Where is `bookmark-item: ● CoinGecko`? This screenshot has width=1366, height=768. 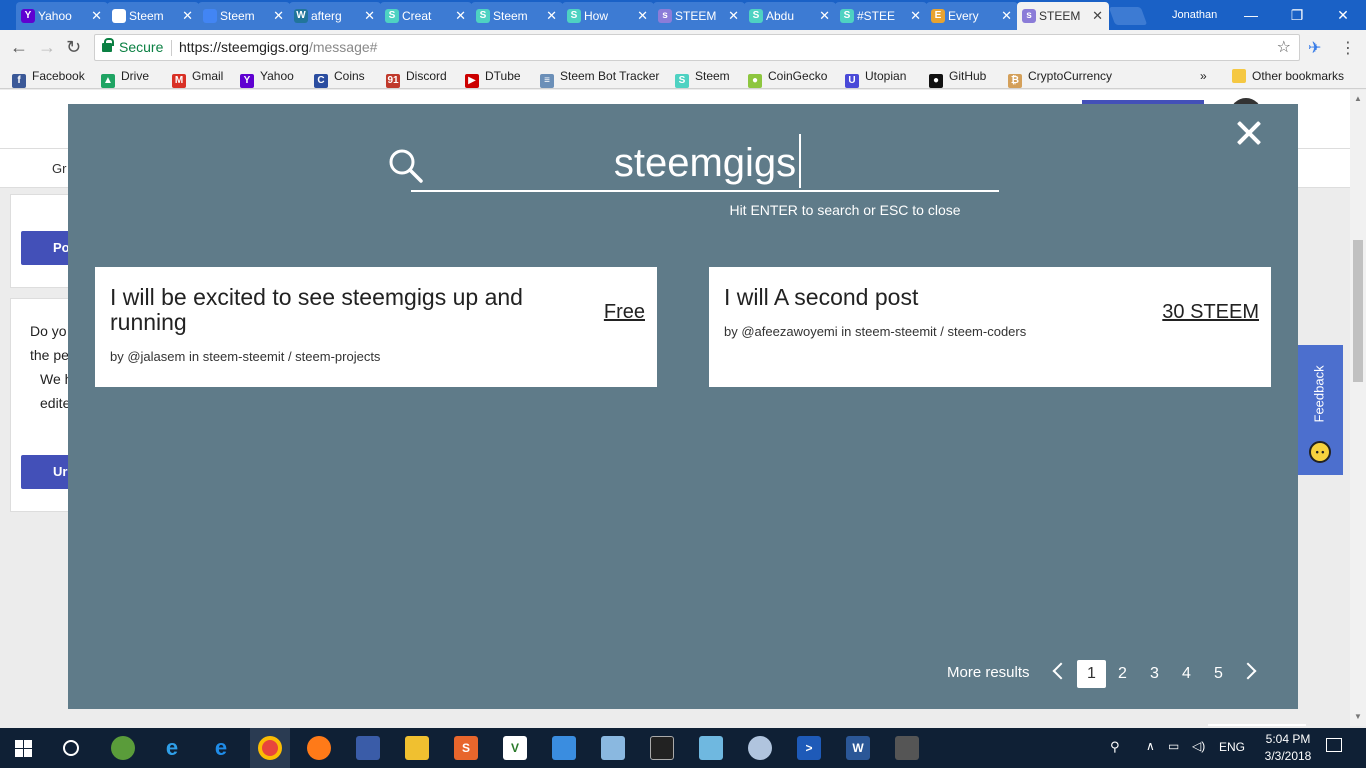 bookmark-item: ● CoinGecko is located at coordinates (787, 76).